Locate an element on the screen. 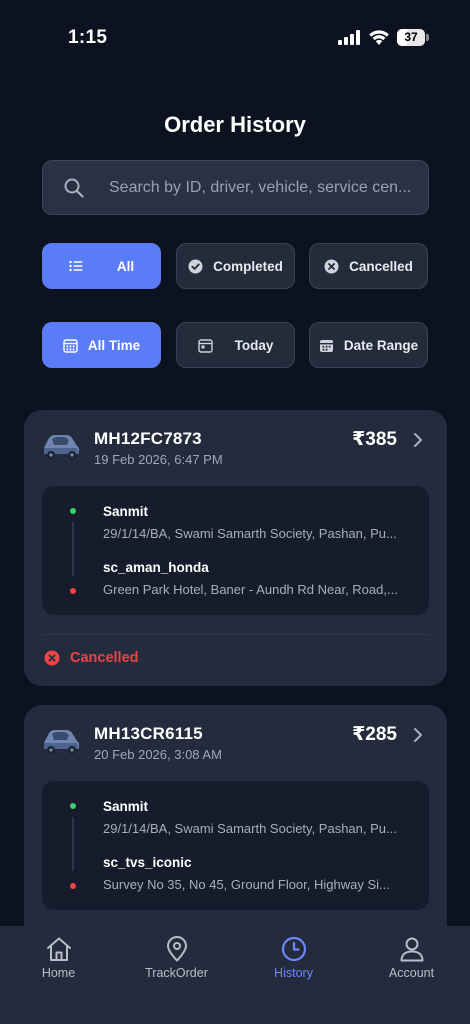  card-divider is located at coordinates (235, 634).